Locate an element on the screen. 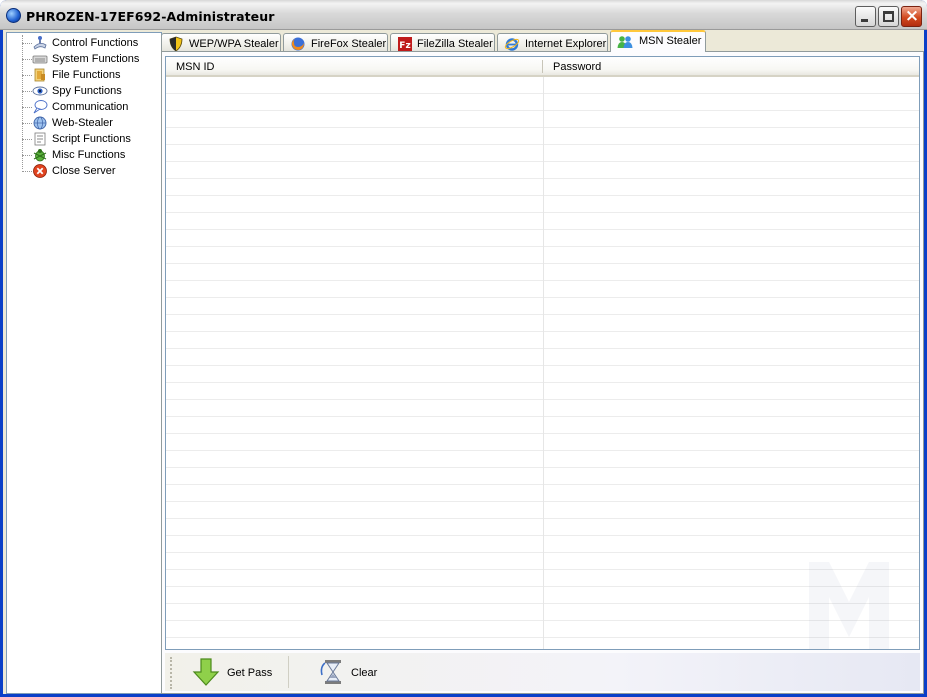 Image resolution: width=927 pixels, height=697 pixels. column-header-password: Password is located at coordinates (731, 66).